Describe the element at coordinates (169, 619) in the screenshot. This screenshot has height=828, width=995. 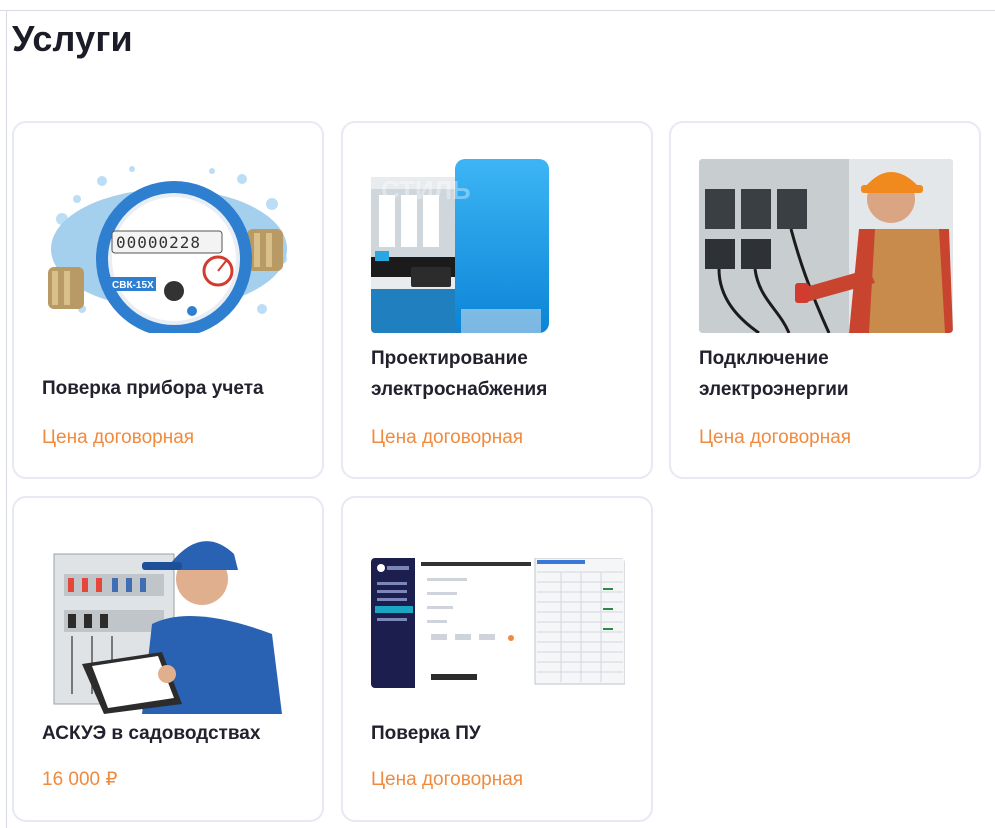
I see `technician-clipboard-image` at that location.